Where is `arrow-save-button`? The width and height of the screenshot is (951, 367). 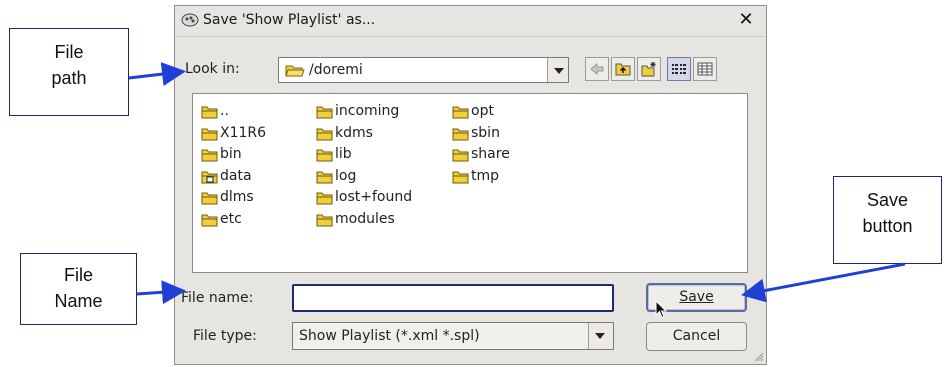 arrow-save-button is located at coordinates (823, 282).